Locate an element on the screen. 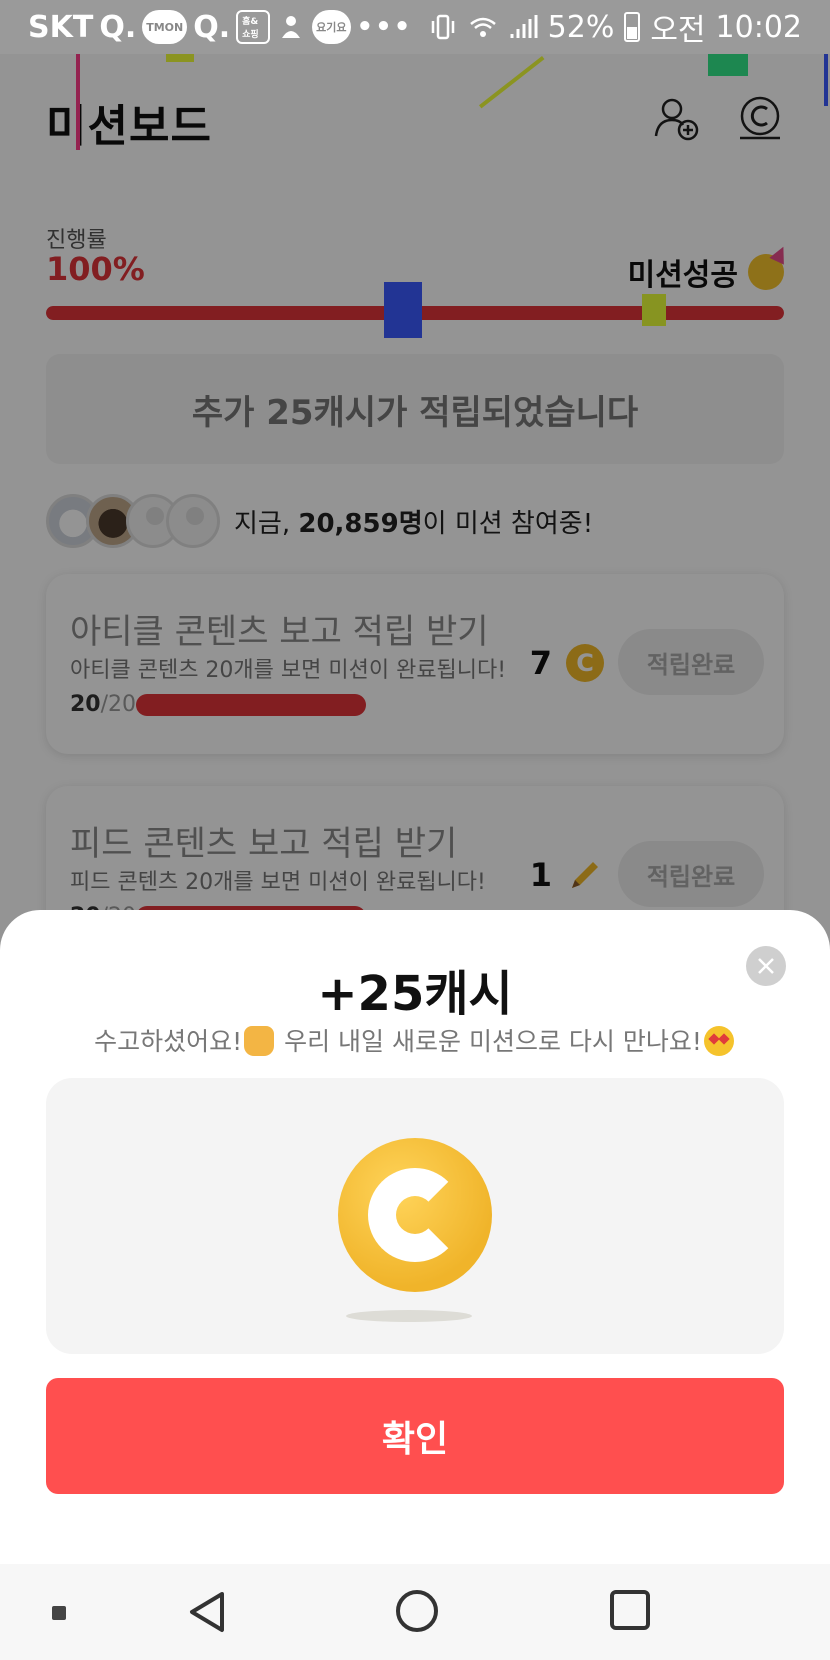  notification-q2-icon: Q. is located at coordinates (212, 27).